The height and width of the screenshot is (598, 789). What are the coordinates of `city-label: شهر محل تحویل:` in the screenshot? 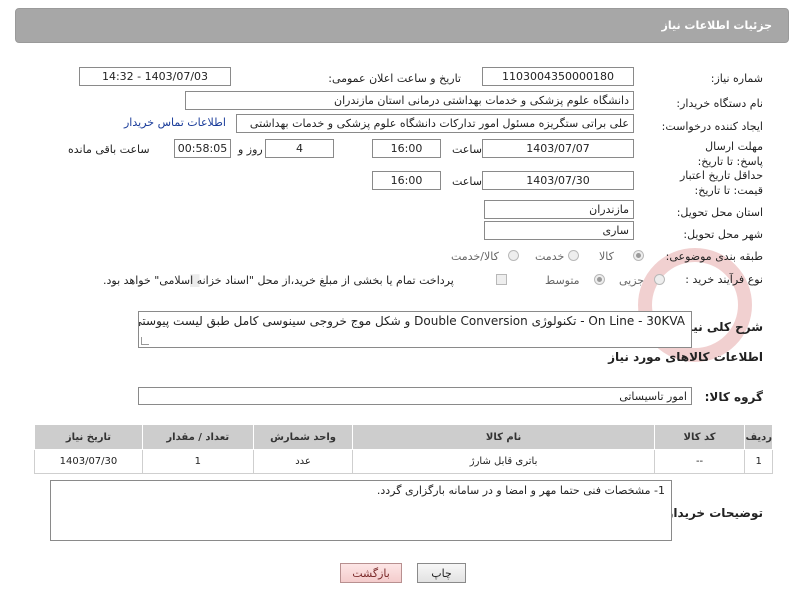 It's located at (723, 234).